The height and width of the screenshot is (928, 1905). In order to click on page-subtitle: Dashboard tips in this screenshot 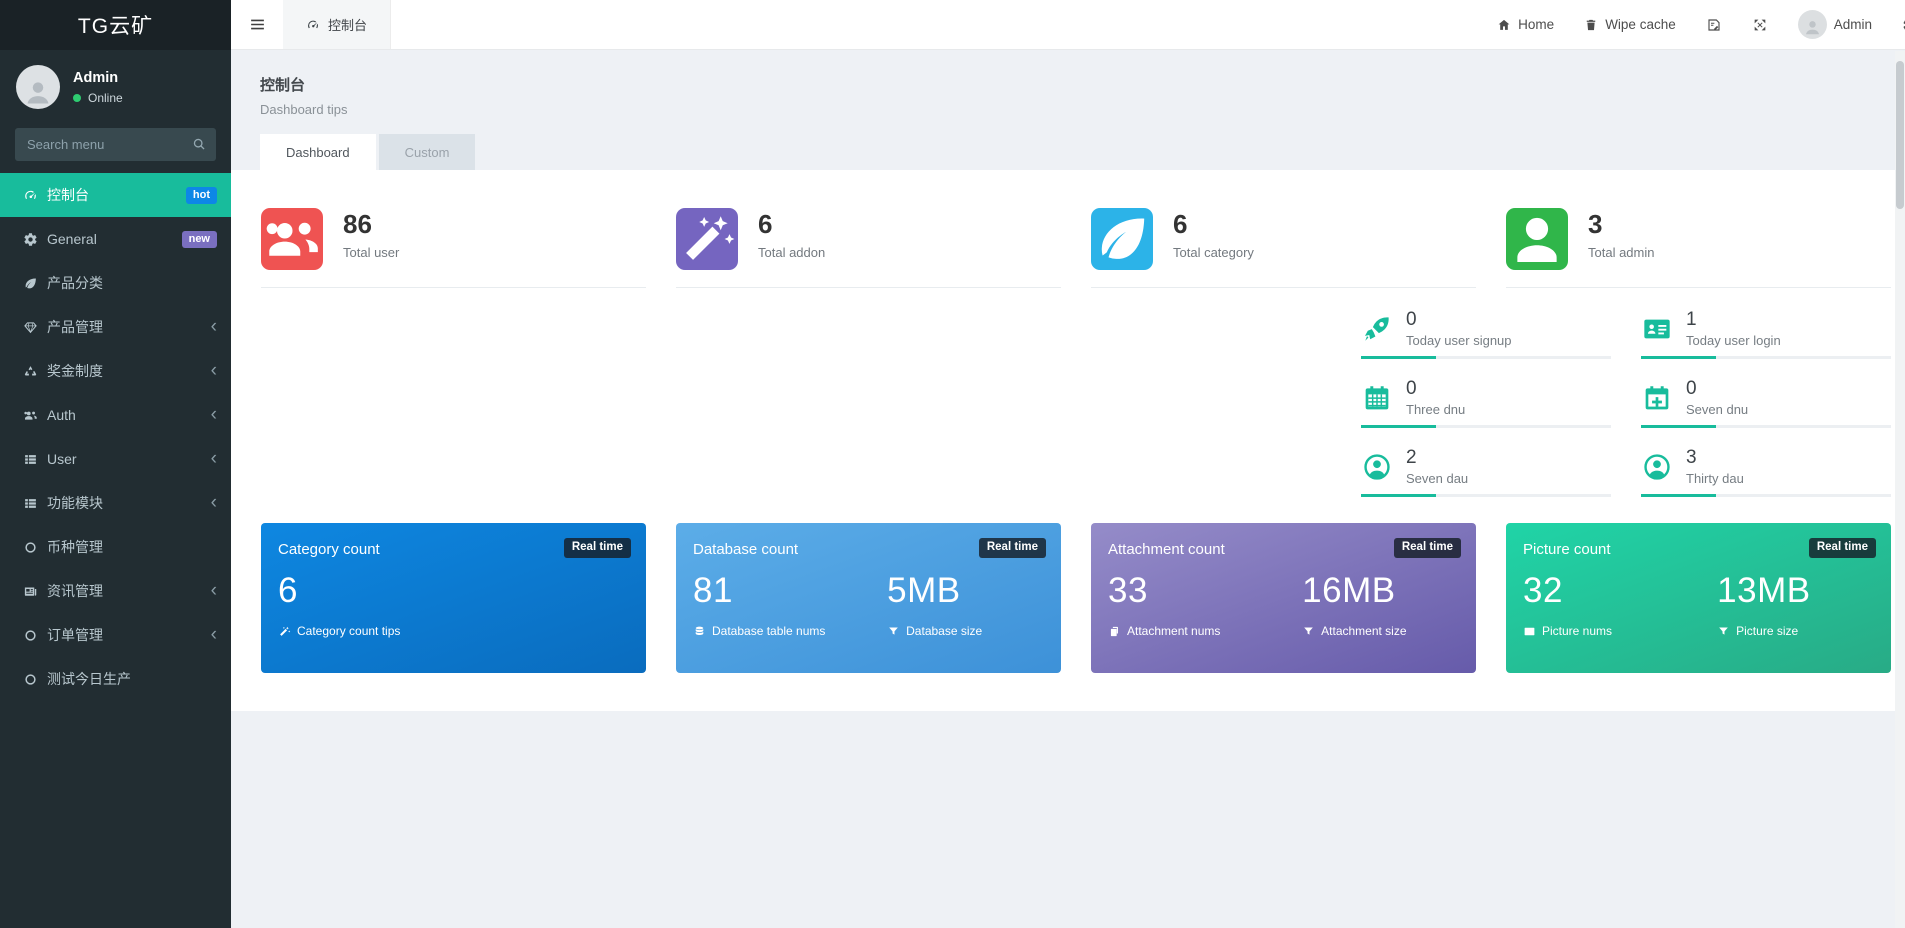, I will do `click(304, 109)`.